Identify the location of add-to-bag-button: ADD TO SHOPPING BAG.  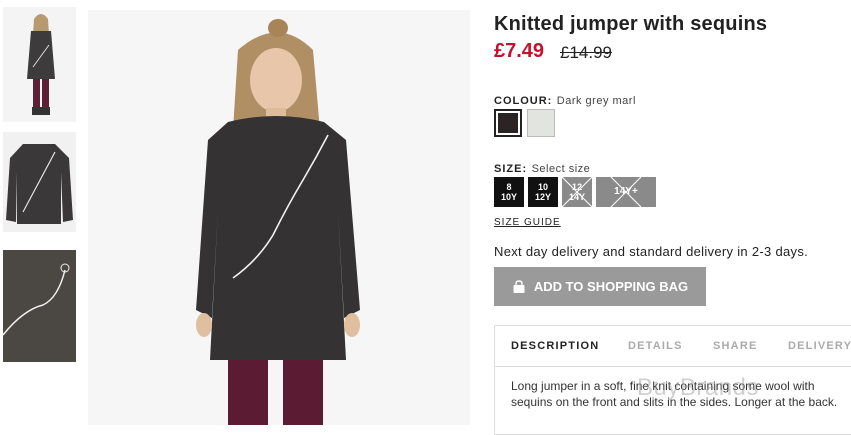
(600, 286).